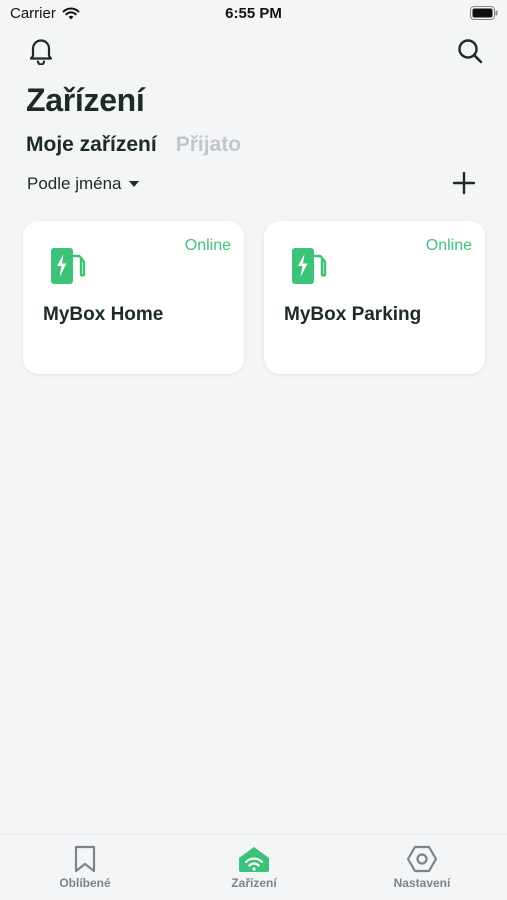  Describe the element at coordinates (470, 51) in the screenshot. I see `search-icon` at that location.